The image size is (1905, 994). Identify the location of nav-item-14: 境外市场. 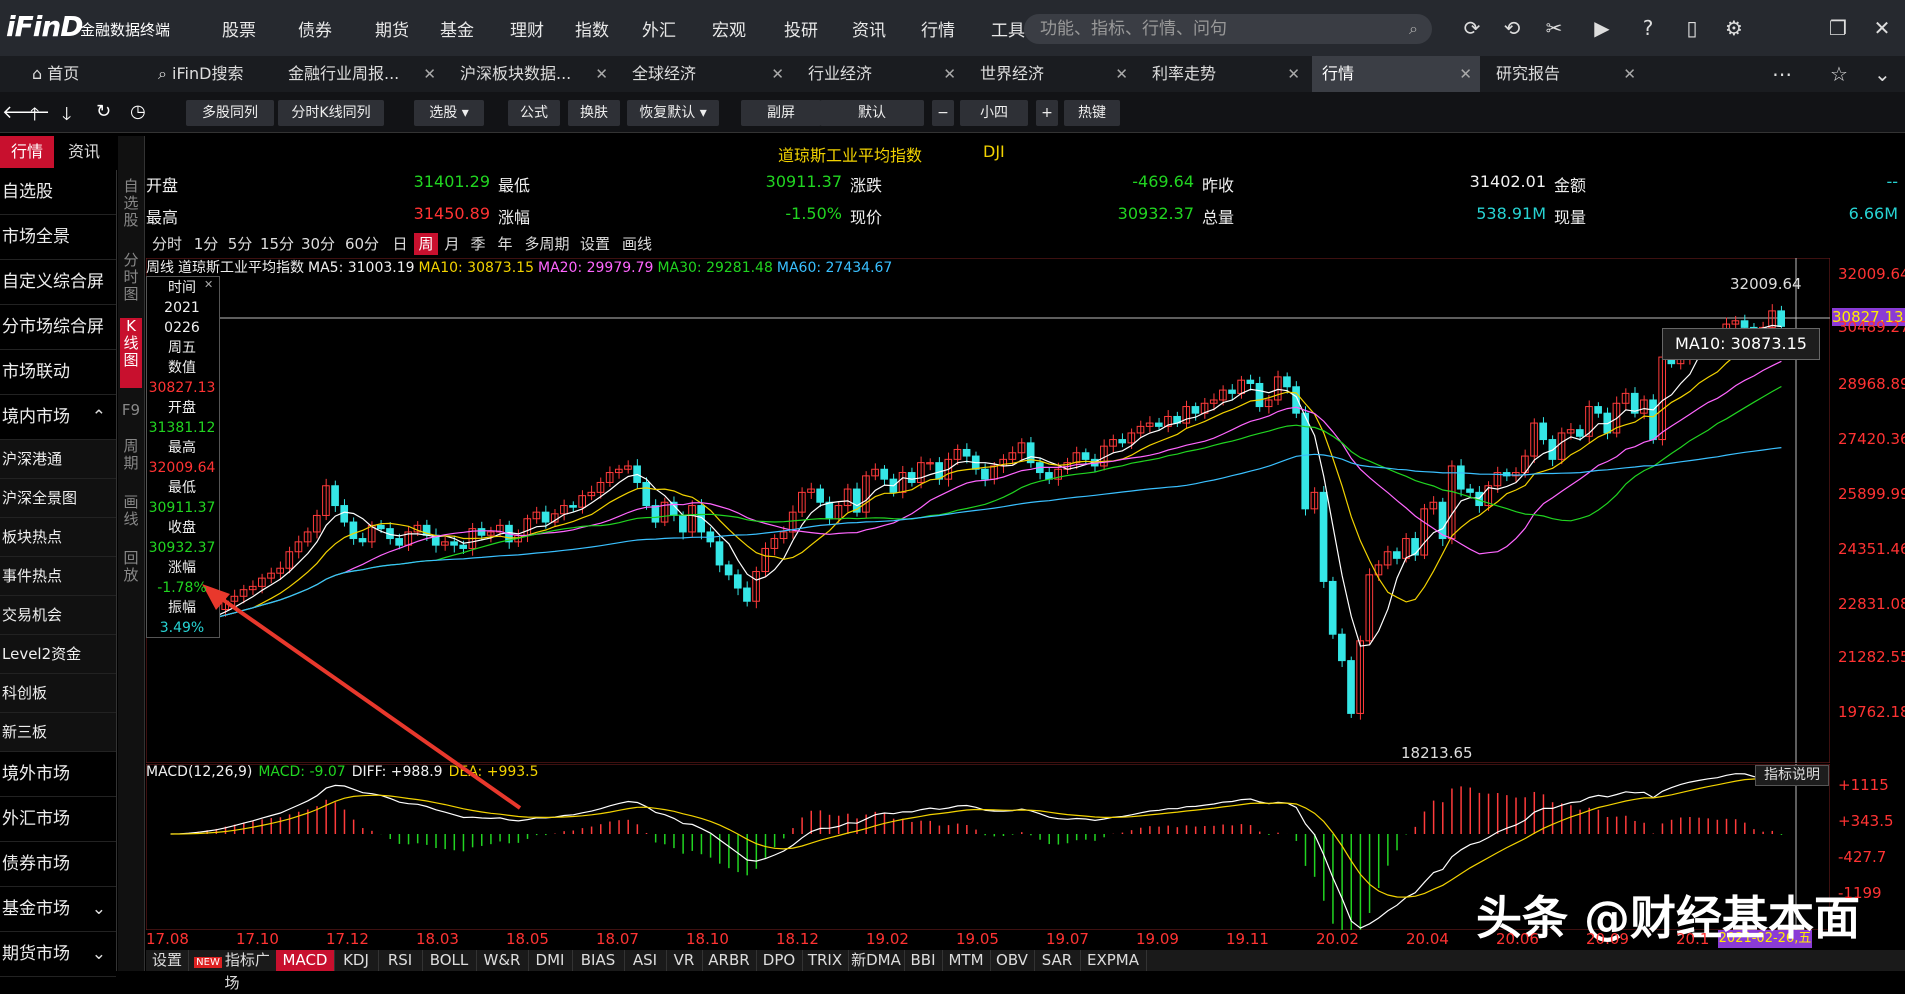
(58, 774).